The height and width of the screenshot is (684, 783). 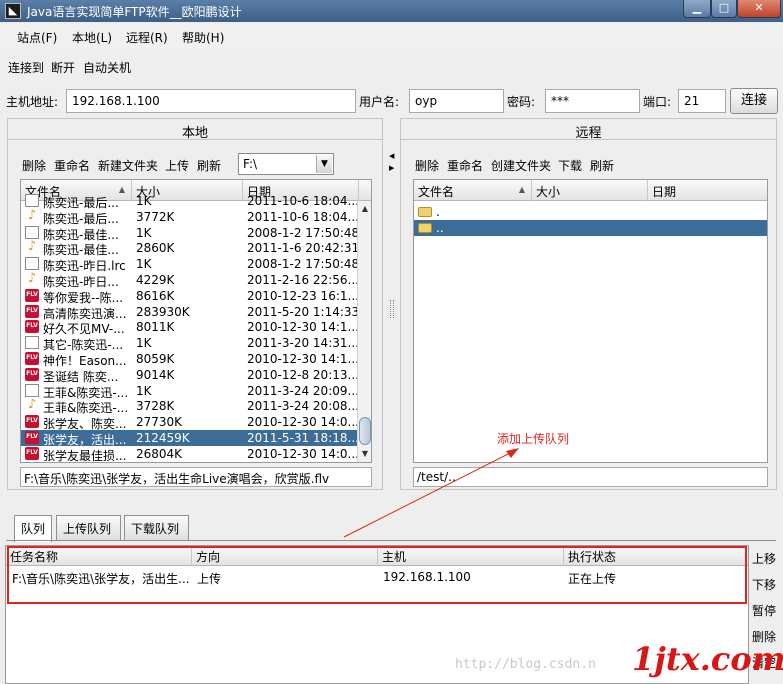 What do you see at coordinates (377, 575) in the screenshot?
I see `highlight-box` at bounding box center [377, 575].